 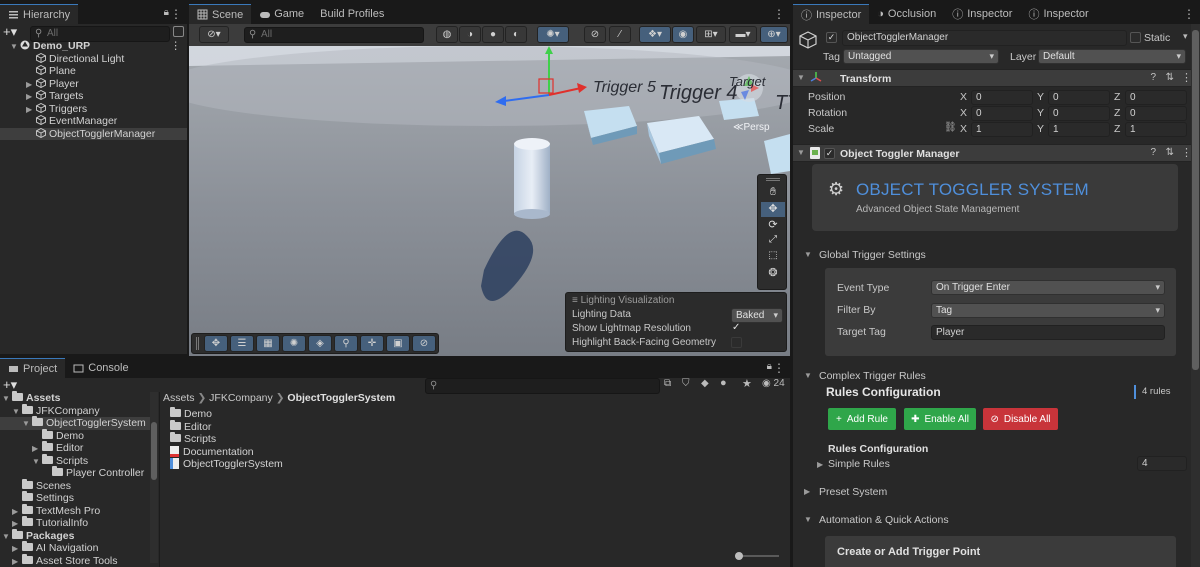 I want to click on warning-icon: ●, so click(x=723, y=383).